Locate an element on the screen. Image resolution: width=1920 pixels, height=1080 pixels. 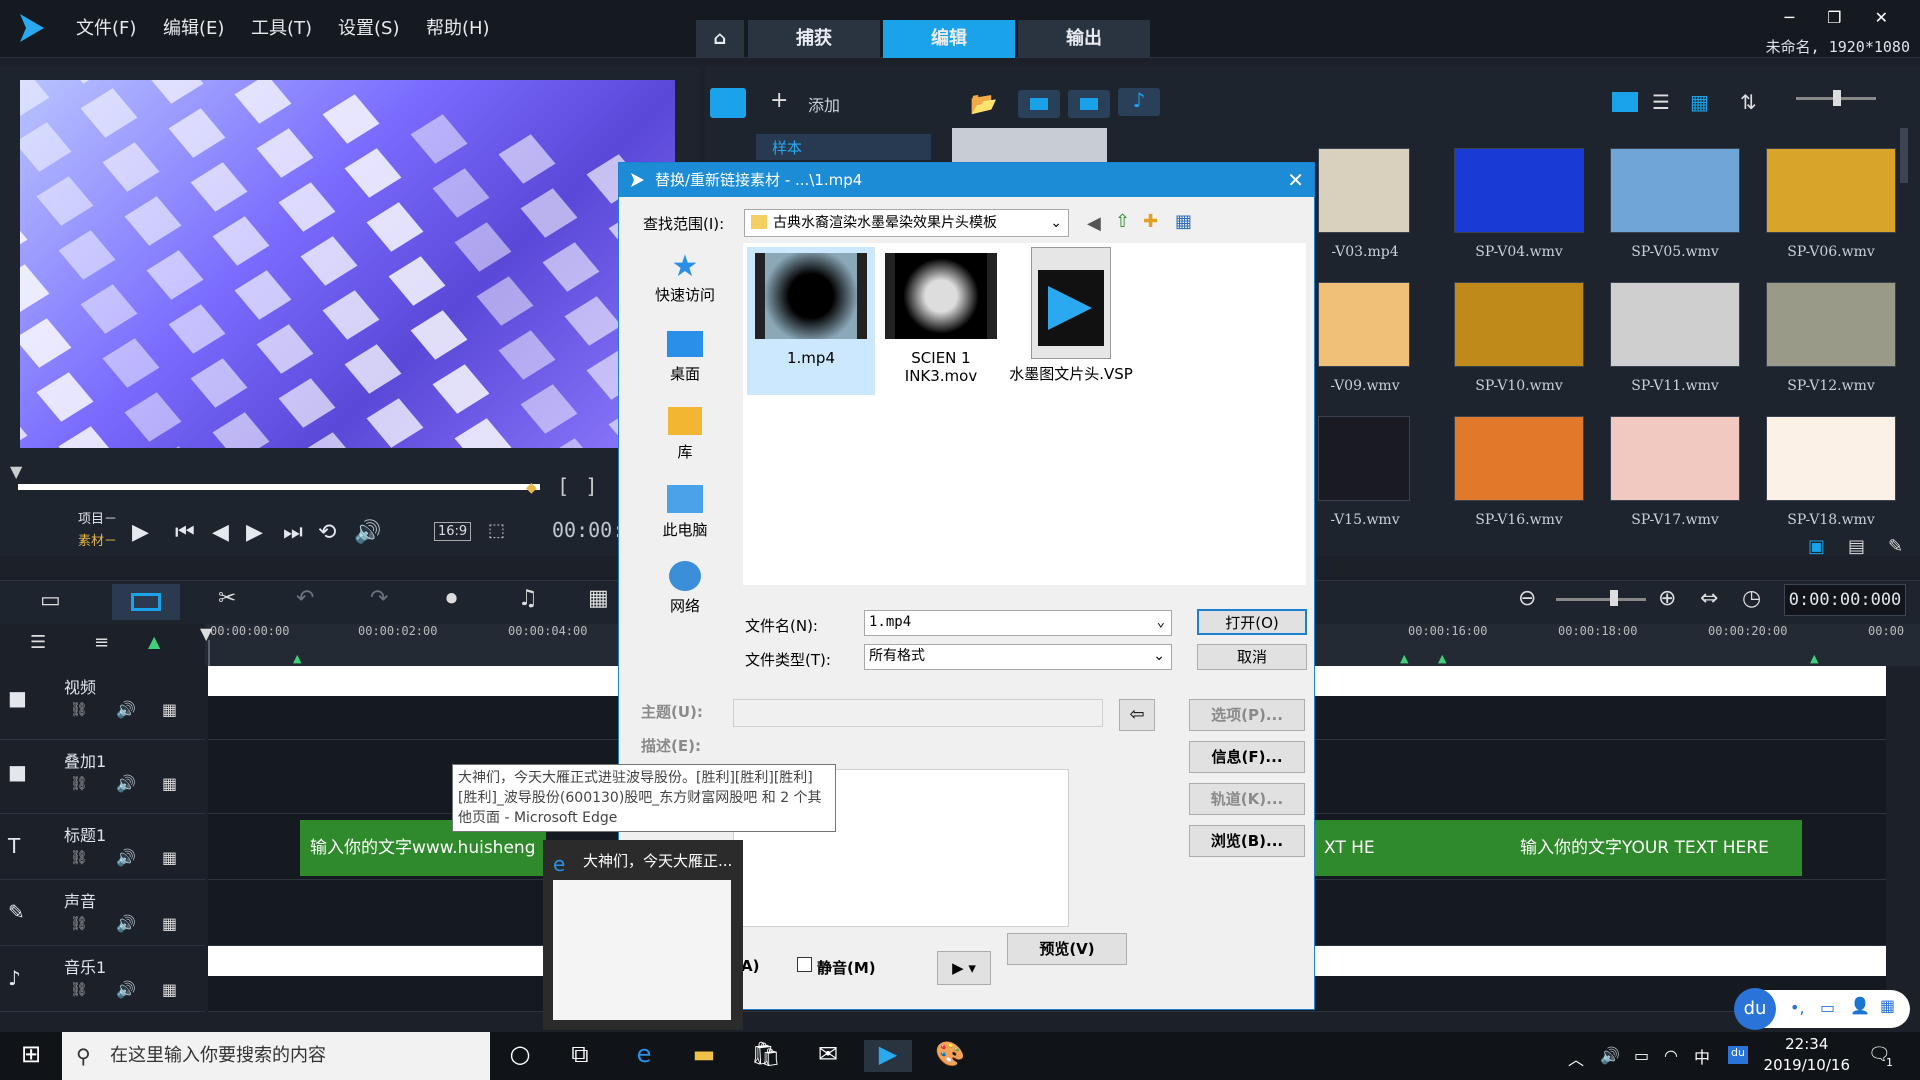
library-thumb-partial is located at coordinates (1029, 146).